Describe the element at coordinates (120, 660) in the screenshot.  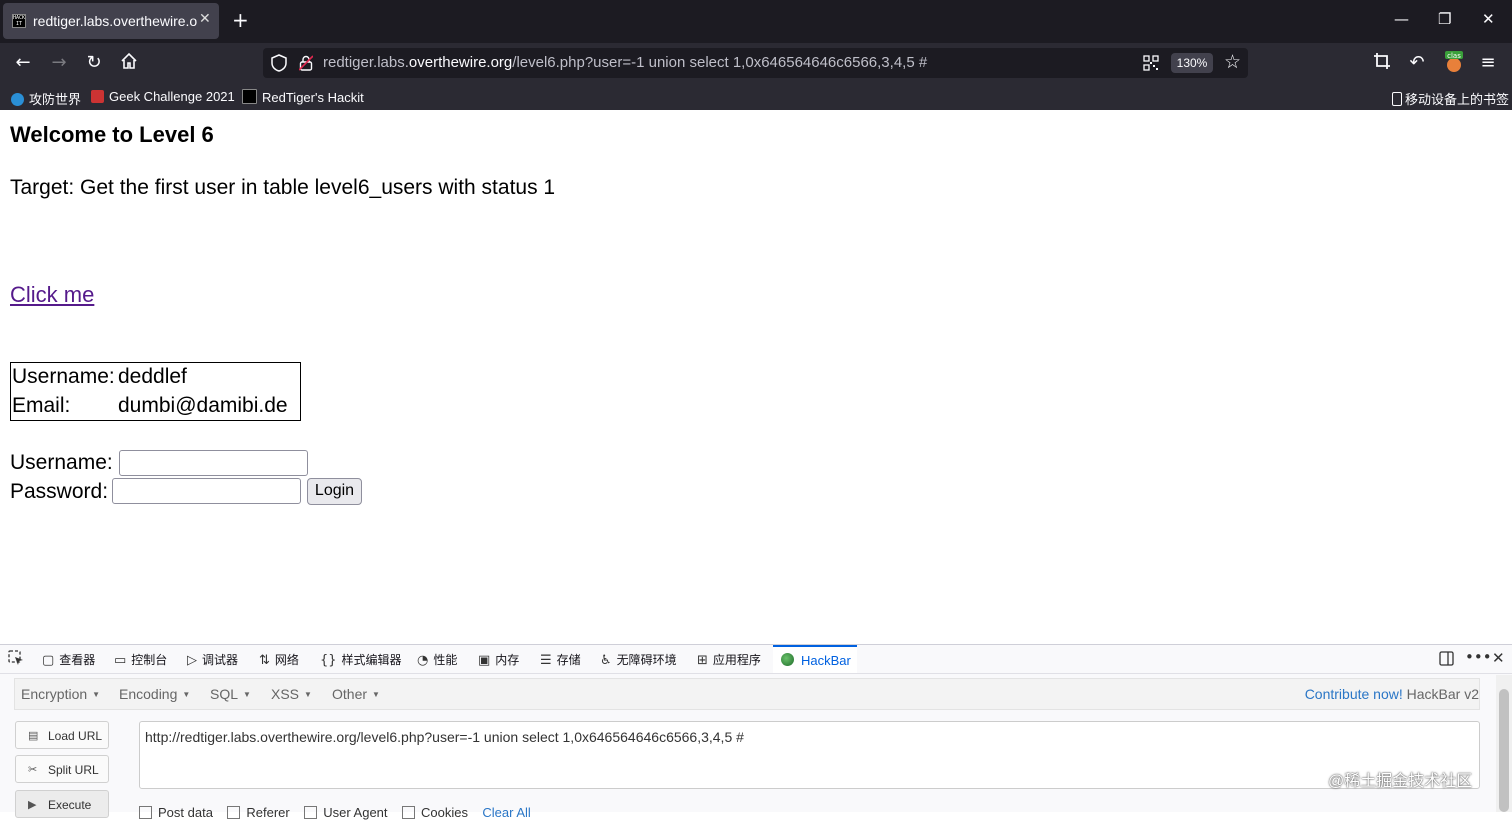
I see `console-icon: ▭` at that location.